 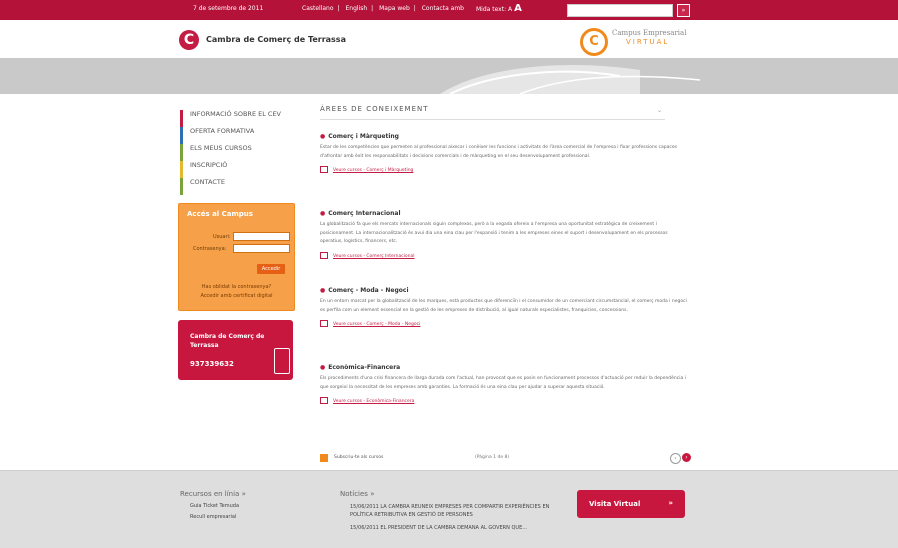 I want to click on text-size-label: Mida text:, so click(x=491, y=9).